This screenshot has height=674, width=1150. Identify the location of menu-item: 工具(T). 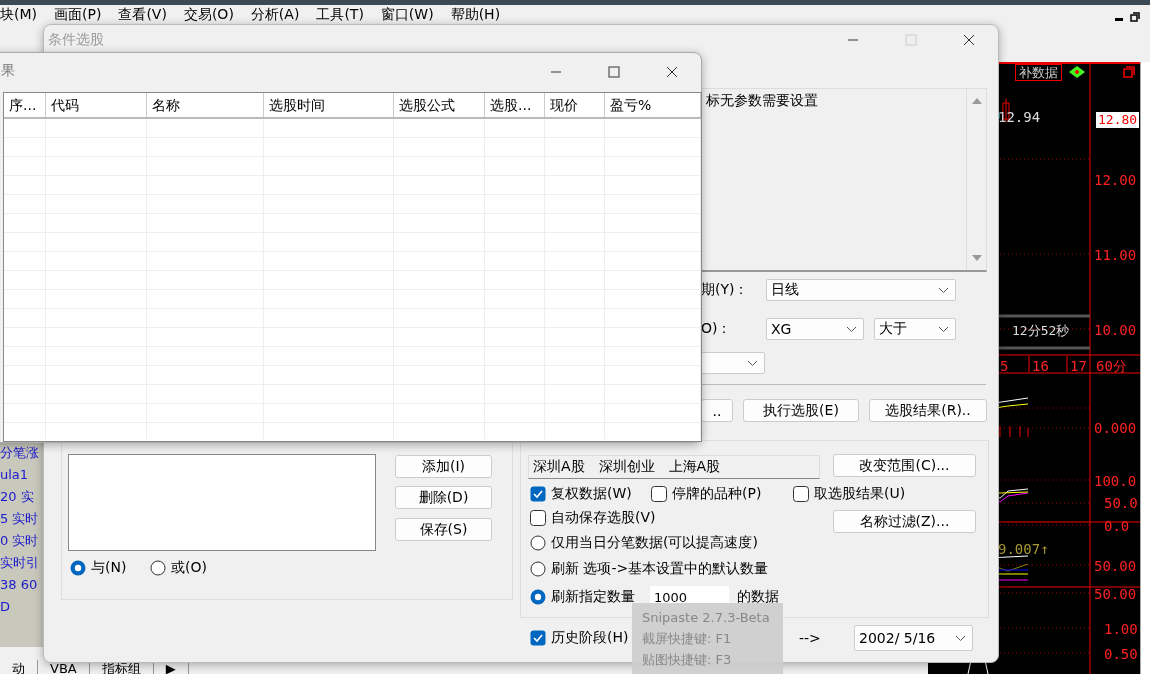
(340, 14).